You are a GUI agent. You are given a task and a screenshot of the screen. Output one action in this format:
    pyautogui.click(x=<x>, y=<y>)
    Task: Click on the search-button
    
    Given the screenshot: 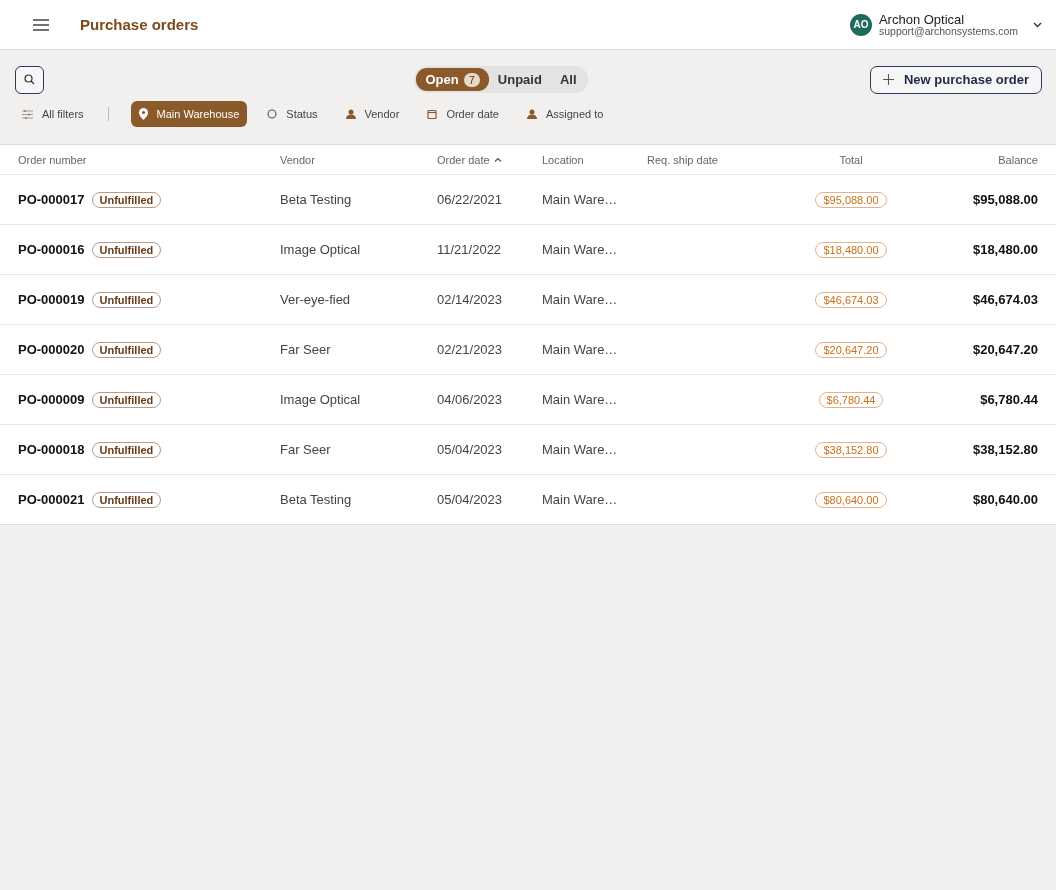 What is the action you would take?
    pyautogui.click(x=29, y=79)
    